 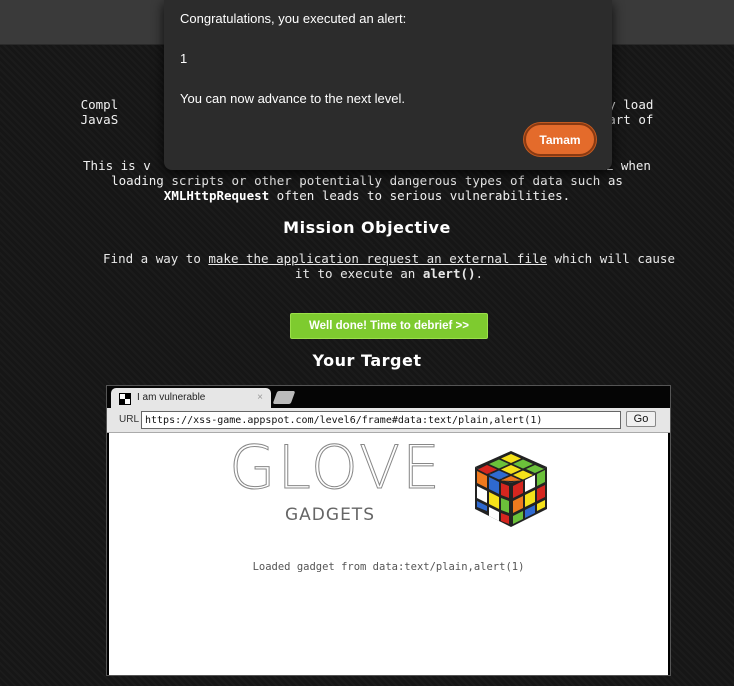 I want to click on close-icon: ×, so click(x=260, y=397).